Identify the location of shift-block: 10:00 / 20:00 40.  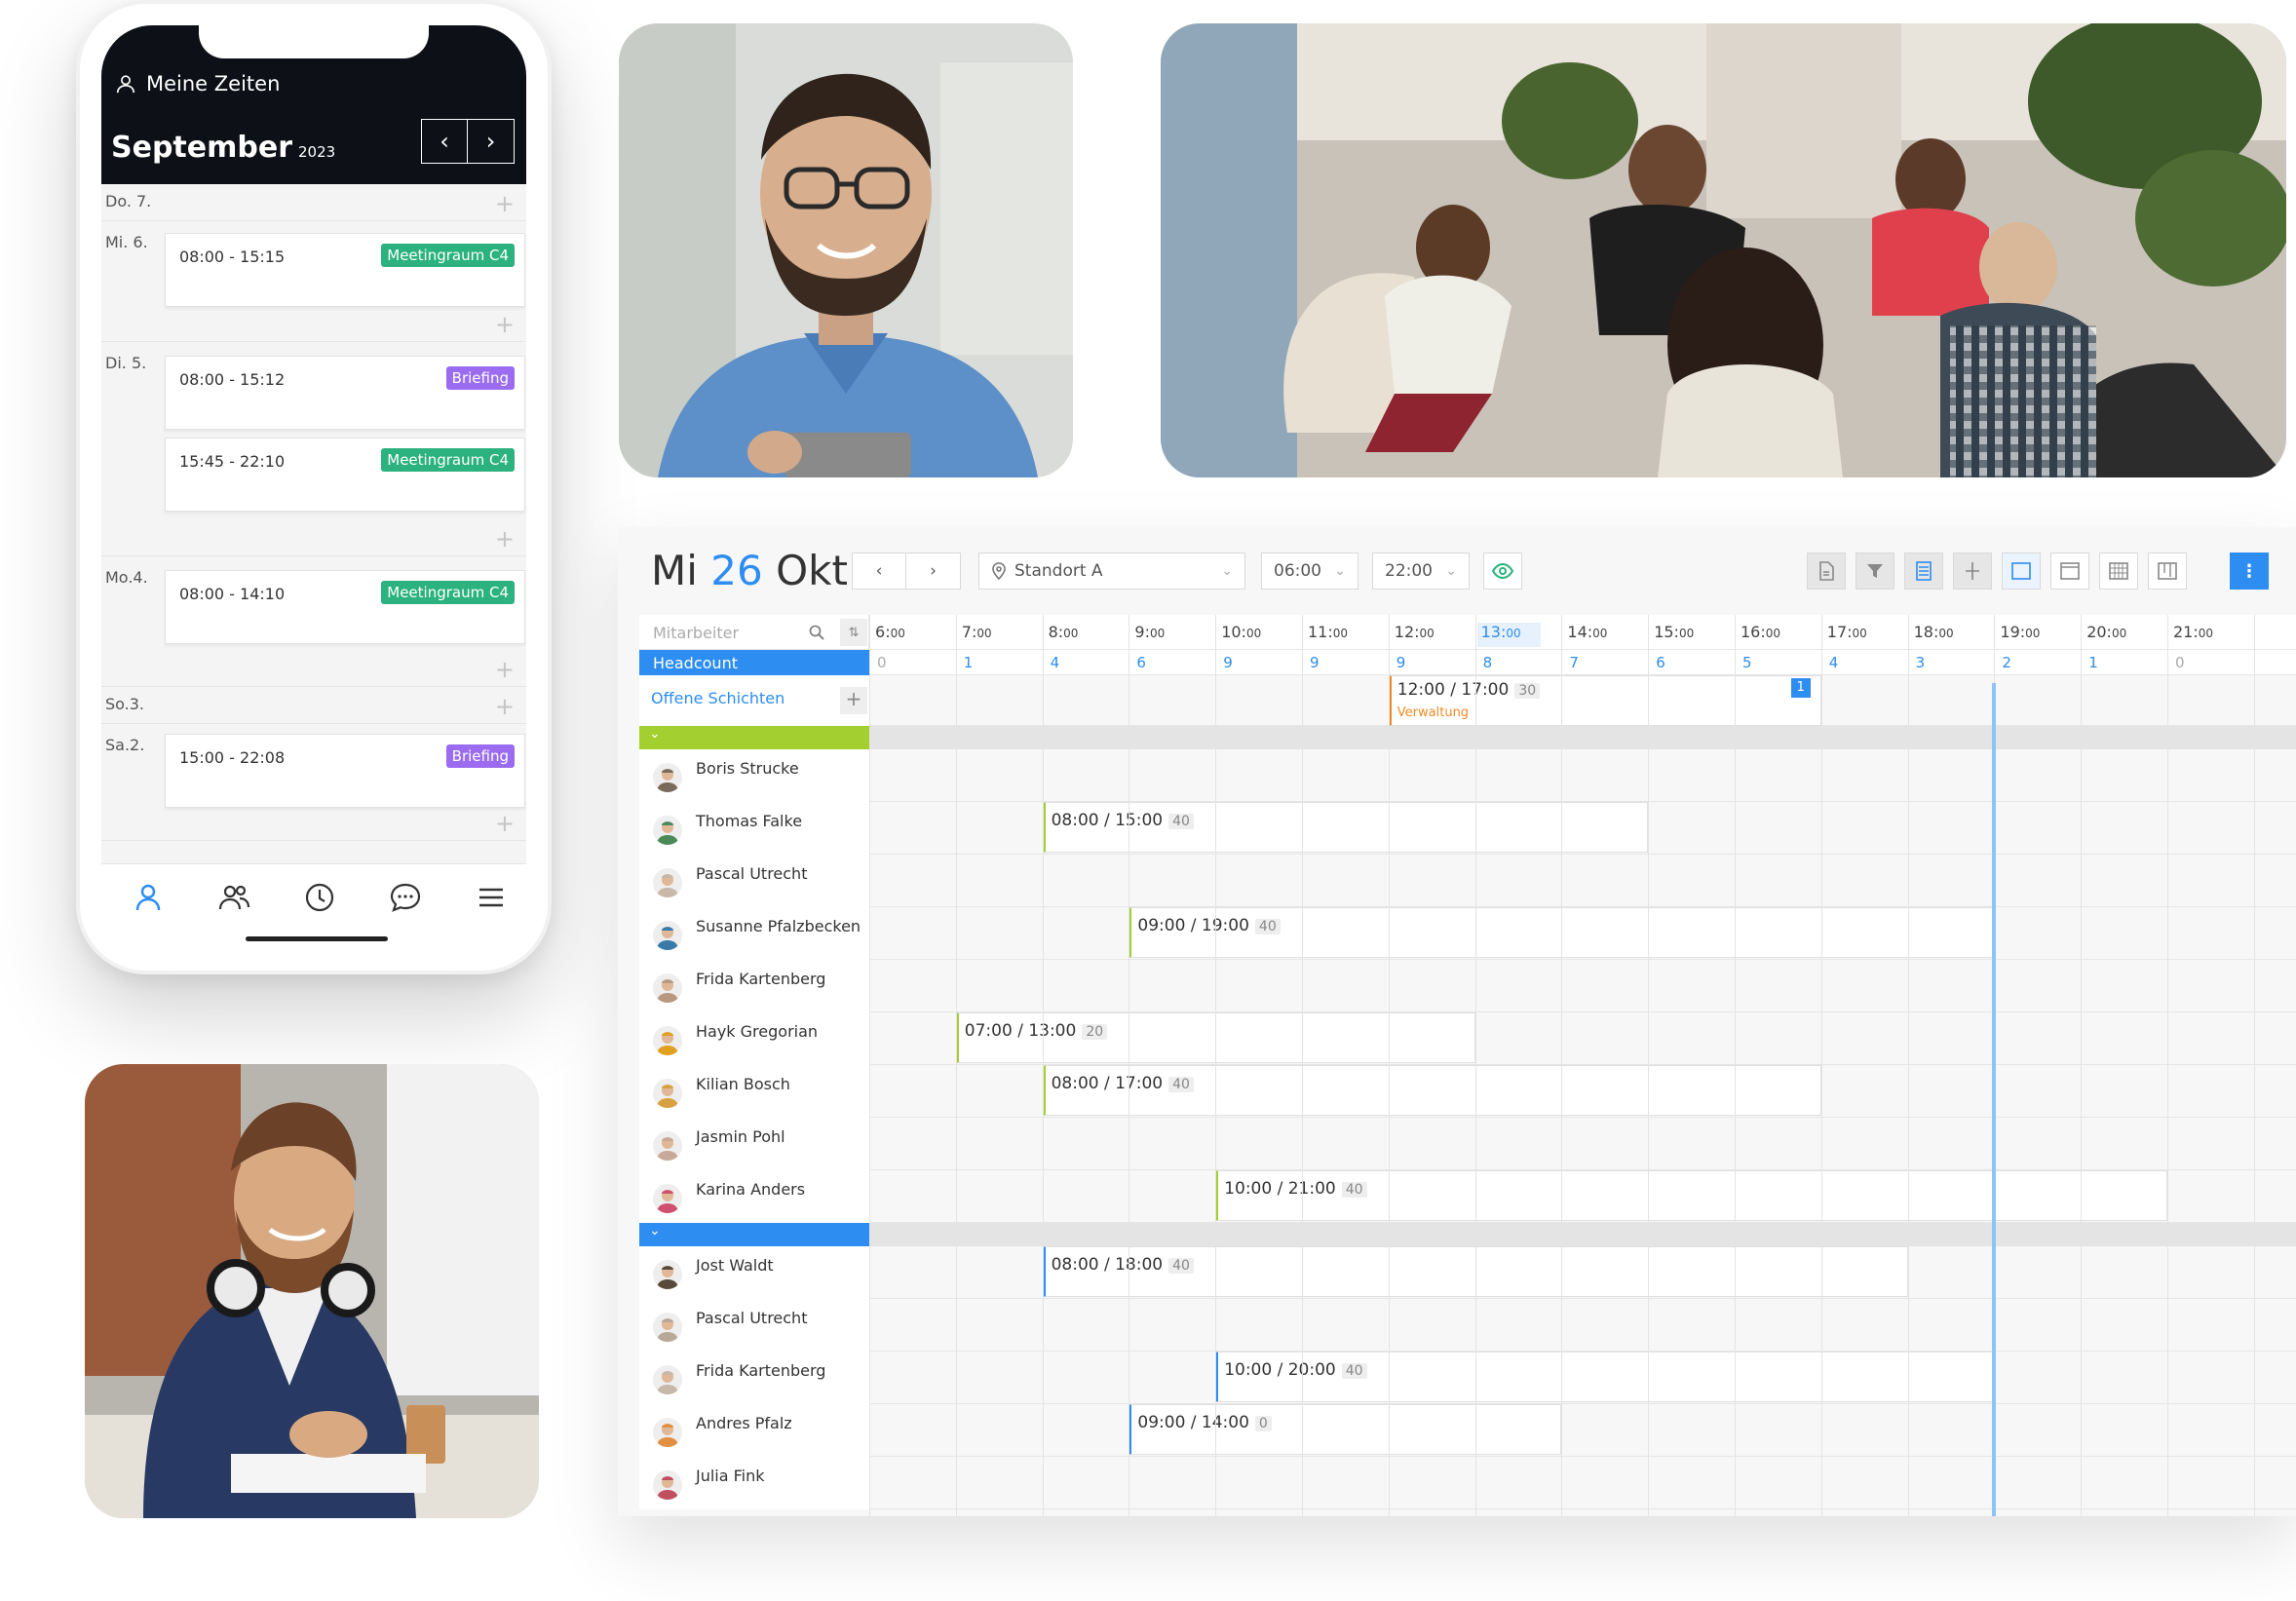
(1605, 1377).